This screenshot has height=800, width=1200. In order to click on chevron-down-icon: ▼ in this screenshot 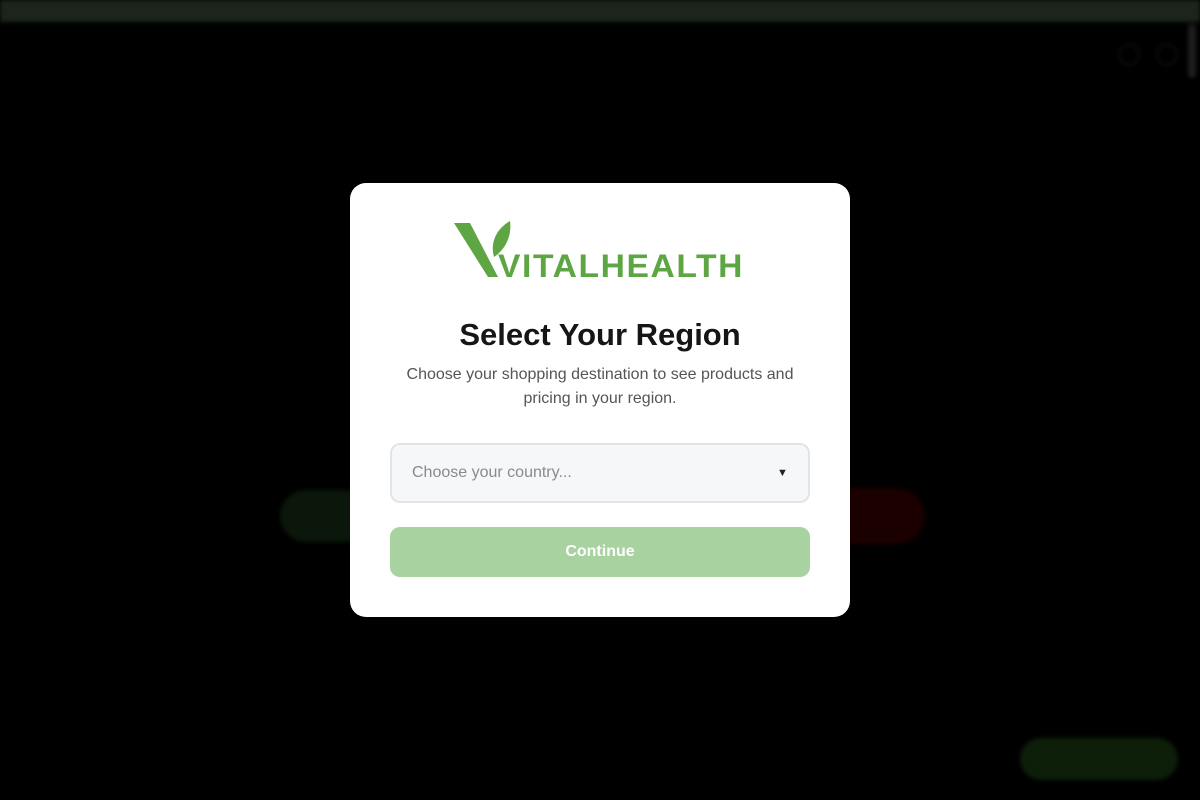, I will do `click(782, 473)`.